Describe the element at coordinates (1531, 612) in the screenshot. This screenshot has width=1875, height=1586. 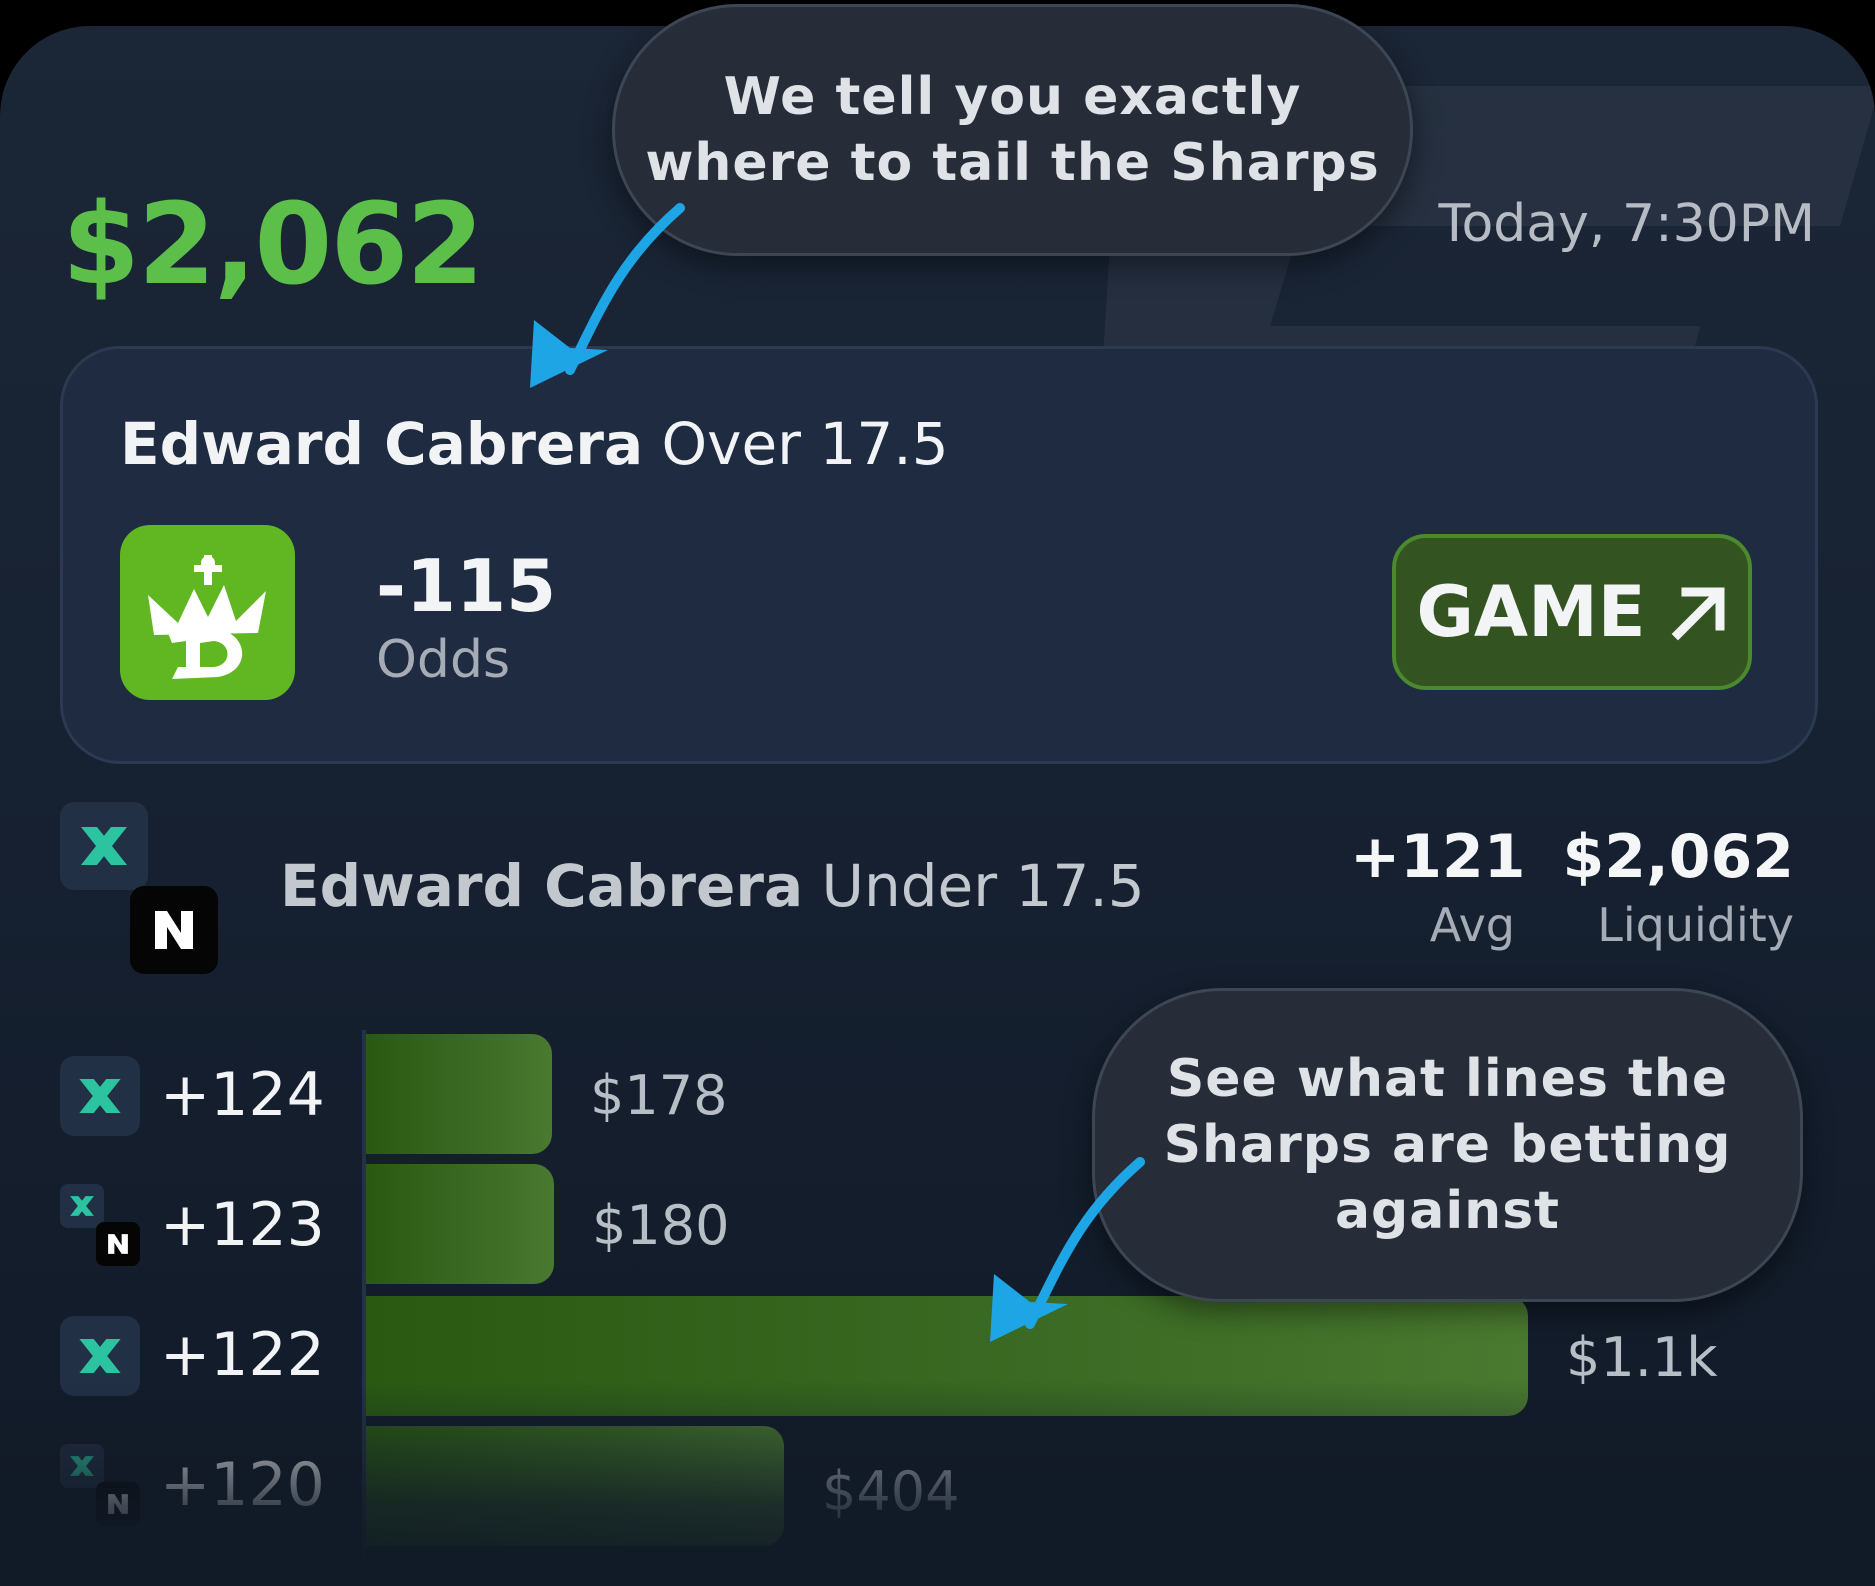
I see `game-button-label: GAME` at that location.